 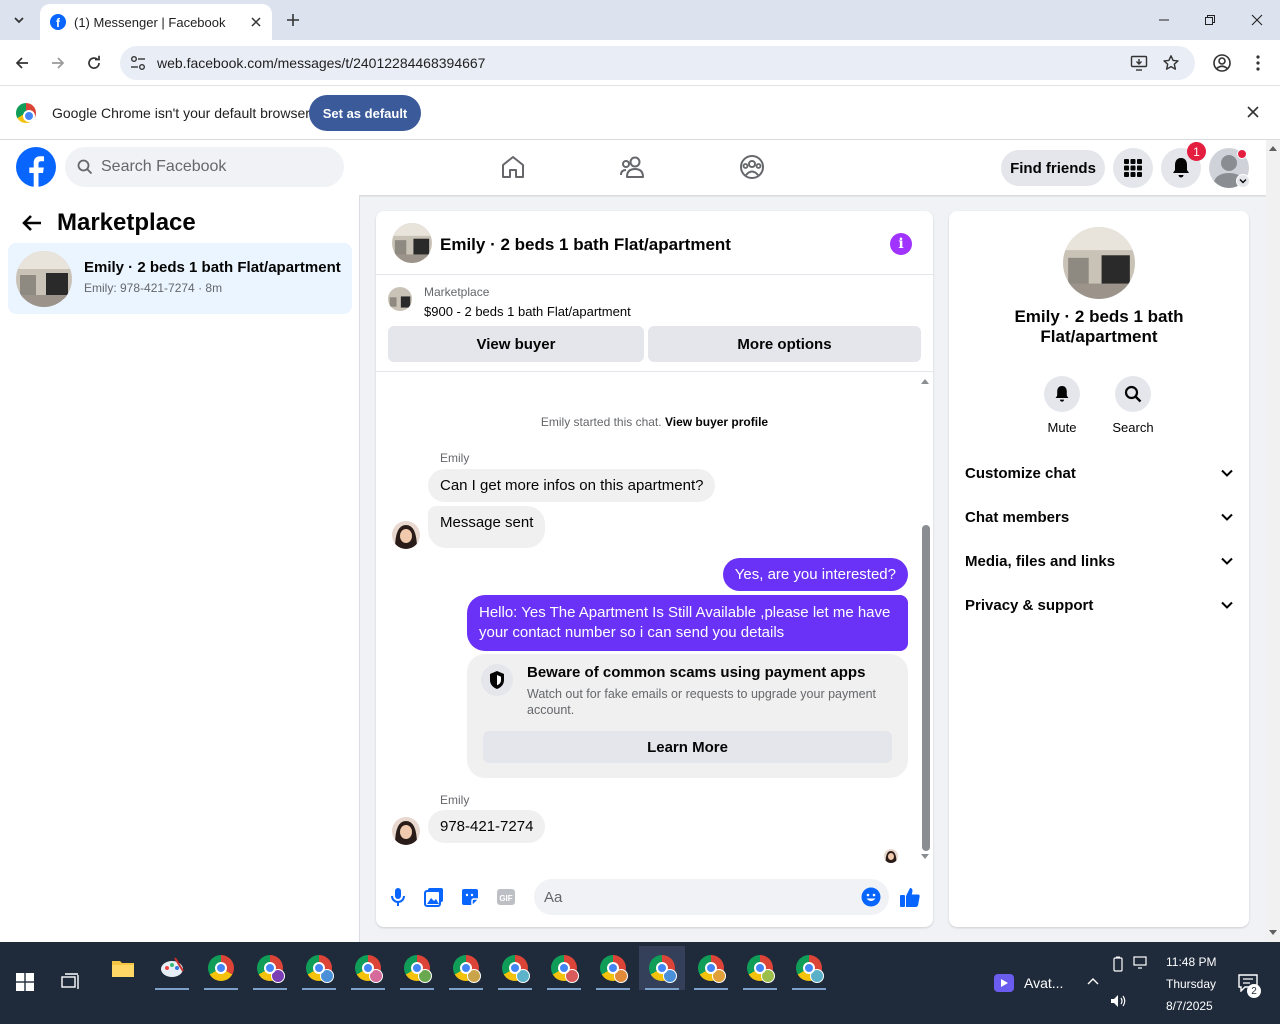 What do you see at coordinates (1004, 983) in the screenshot?
I see `avatar-app-icon` at bounding box center [1004, 983].